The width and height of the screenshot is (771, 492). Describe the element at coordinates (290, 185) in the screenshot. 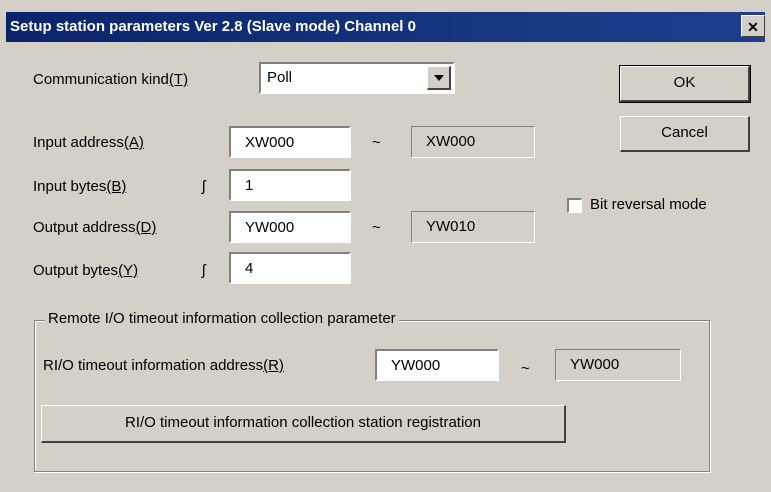

I see `input-bytes-field: 1` at that location.